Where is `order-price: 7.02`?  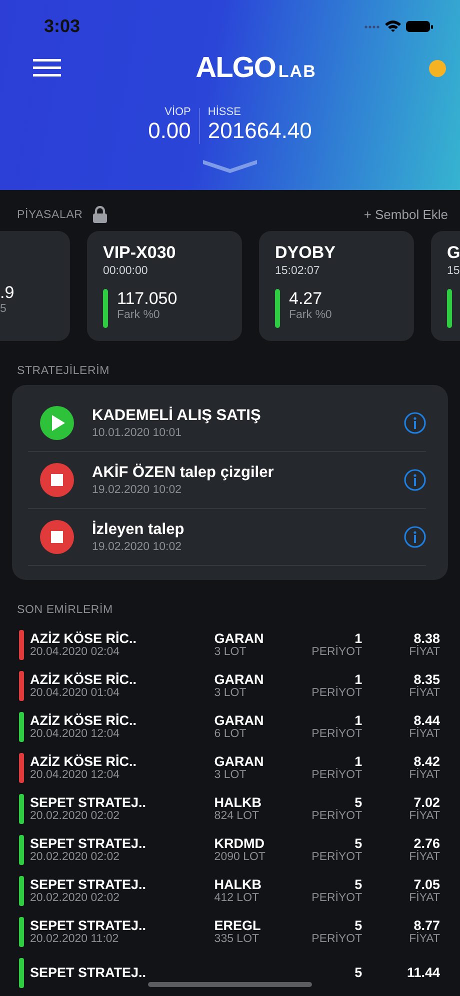
order-price: 7.02 is located at coordinates (427, 802).